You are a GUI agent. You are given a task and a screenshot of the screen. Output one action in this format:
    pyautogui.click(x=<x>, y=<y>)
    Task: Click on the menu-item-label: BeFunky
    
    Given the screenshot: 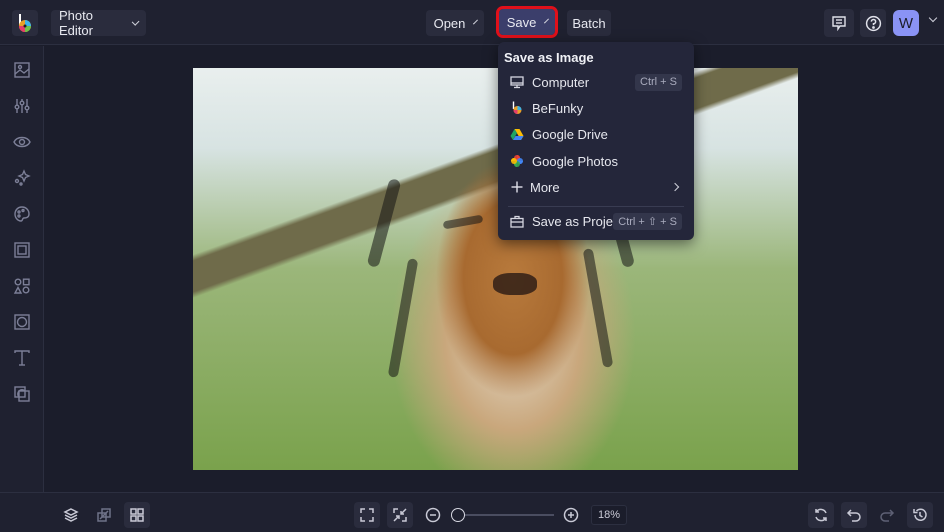 What is the action you would take?
    pyautogui.click(x=558, y=108)
    